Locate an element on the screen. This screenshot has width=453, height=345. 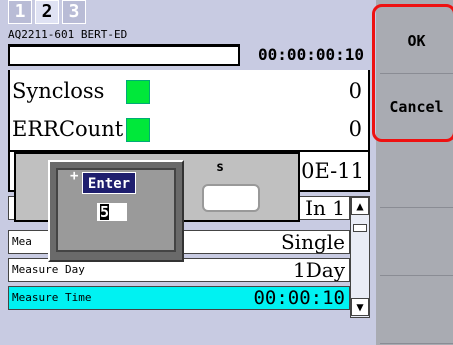
scroll-thumb is located at coordinates (360, 228).